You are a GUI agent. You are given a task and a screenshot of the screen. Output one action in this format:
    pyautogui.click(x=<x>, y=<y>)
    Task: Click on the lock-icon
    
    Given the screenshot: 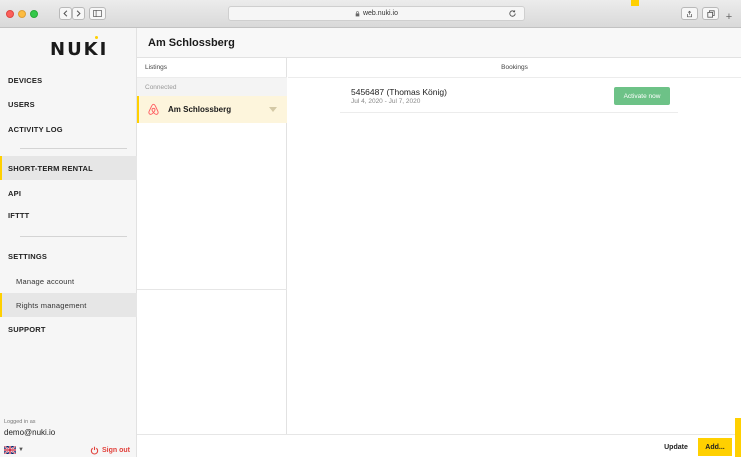 What is the action you would take?
    pyautogui.click(x=357, y=13)
    